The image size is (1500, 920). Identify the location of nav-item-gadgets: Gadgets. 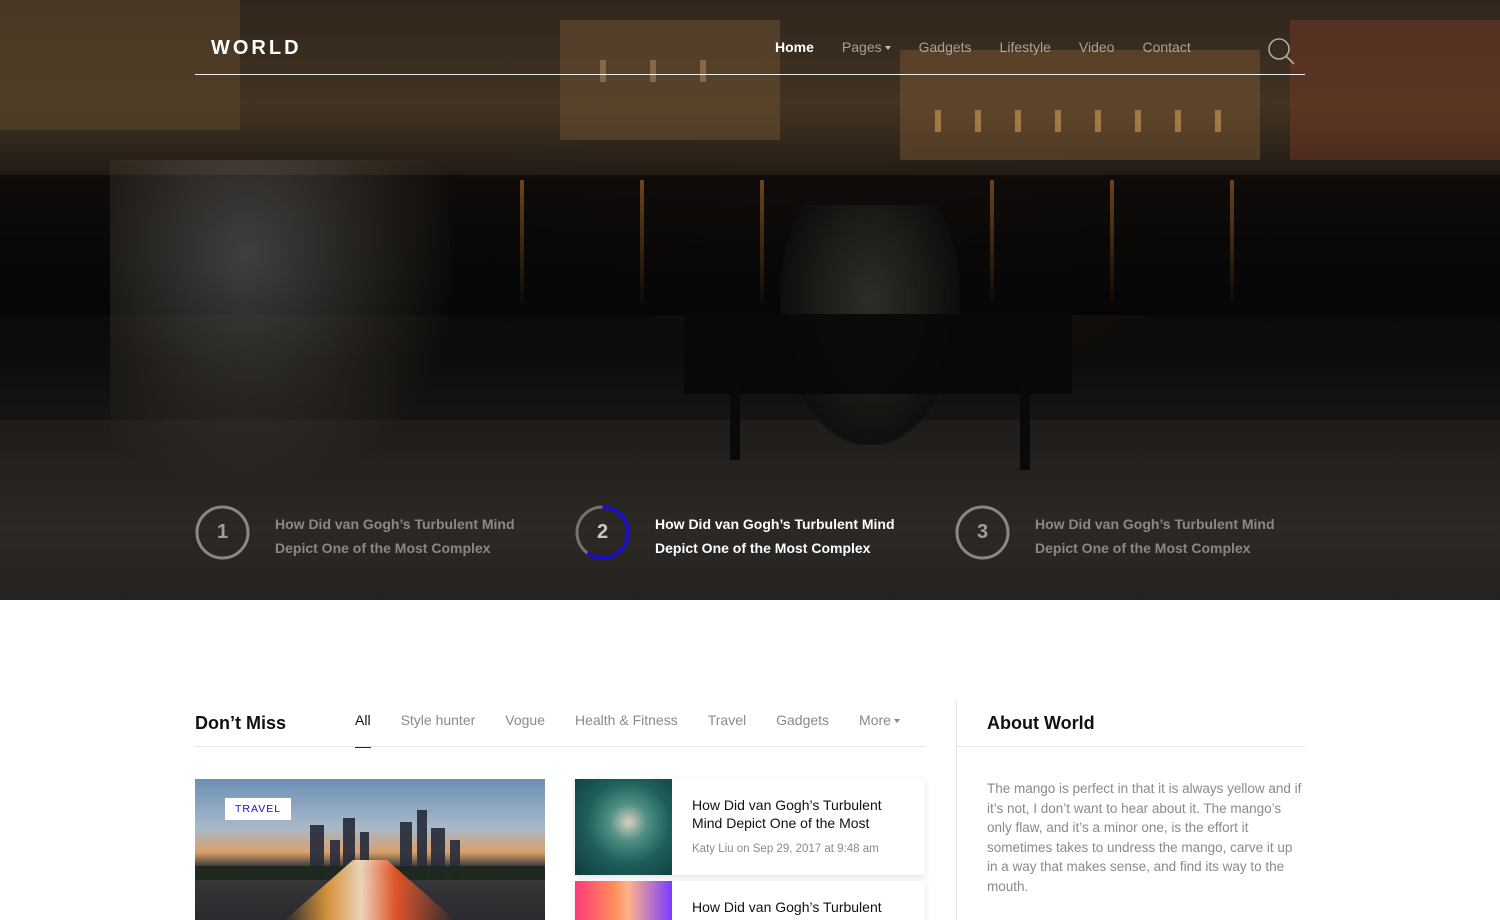
(945, 47).